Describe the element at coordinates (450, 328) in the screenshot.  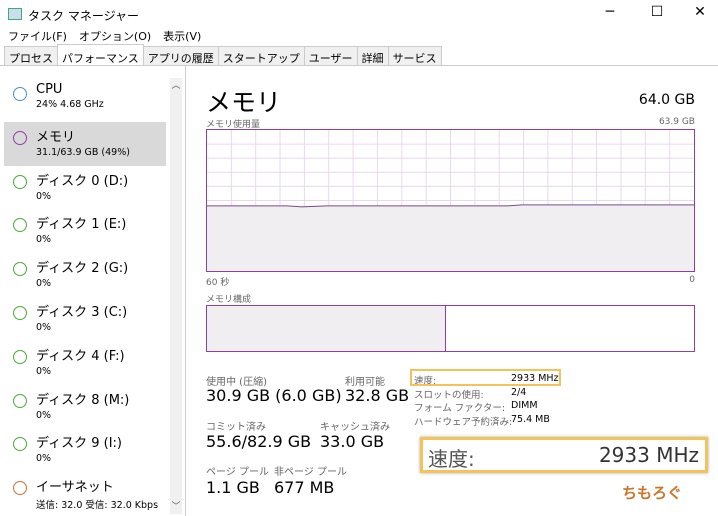
I see `memory-composition-bar` at that location.